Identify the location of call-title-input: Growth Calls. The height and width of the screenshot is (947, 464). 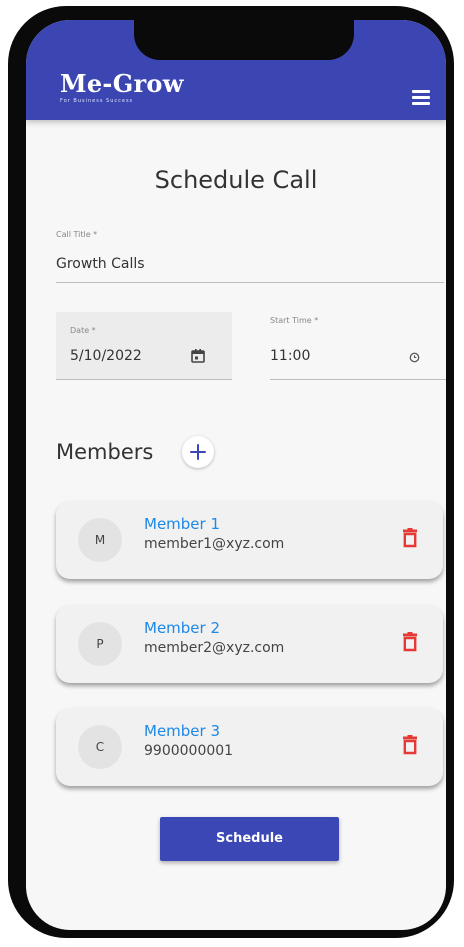
(100, 264).